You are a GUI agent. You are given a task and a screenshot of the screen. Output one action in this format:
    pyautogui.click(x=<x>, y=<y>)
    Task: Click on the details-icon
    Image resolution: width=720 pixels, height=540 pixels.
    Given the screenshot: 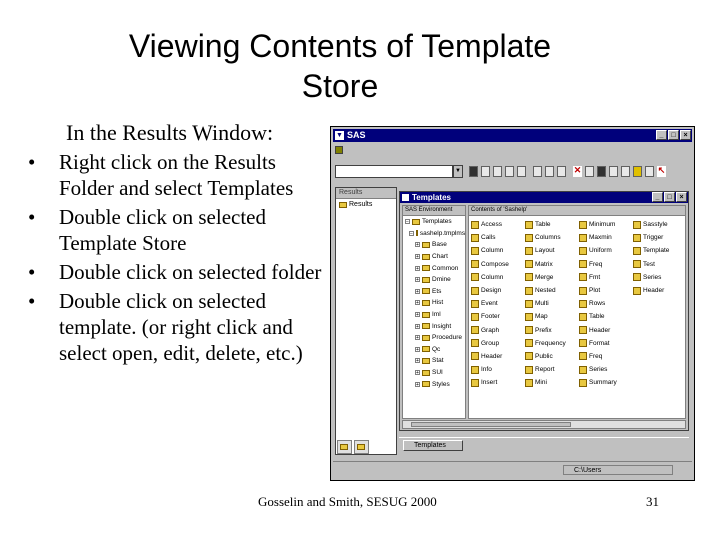 What is the action you would take?
    pyautogui.click(x=613, y=171)
    